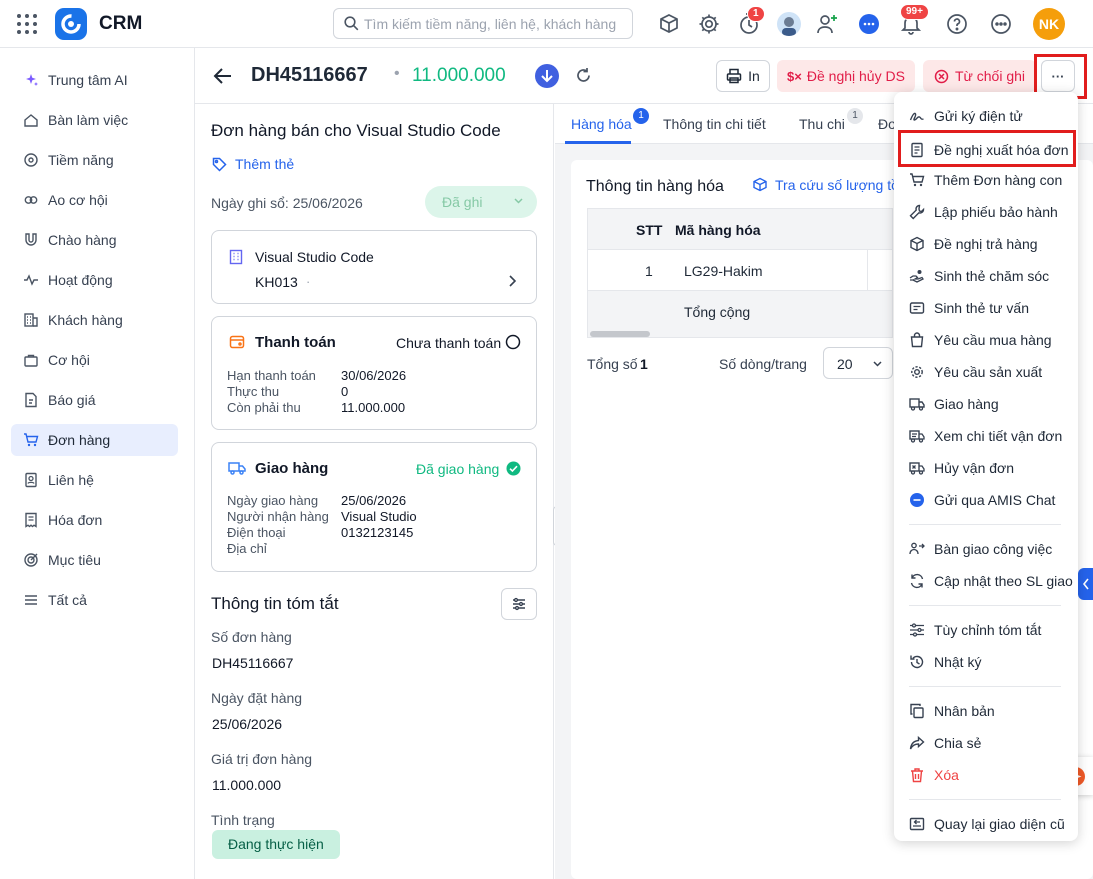  I want to click on customize-summary-button, so click(519, 604).